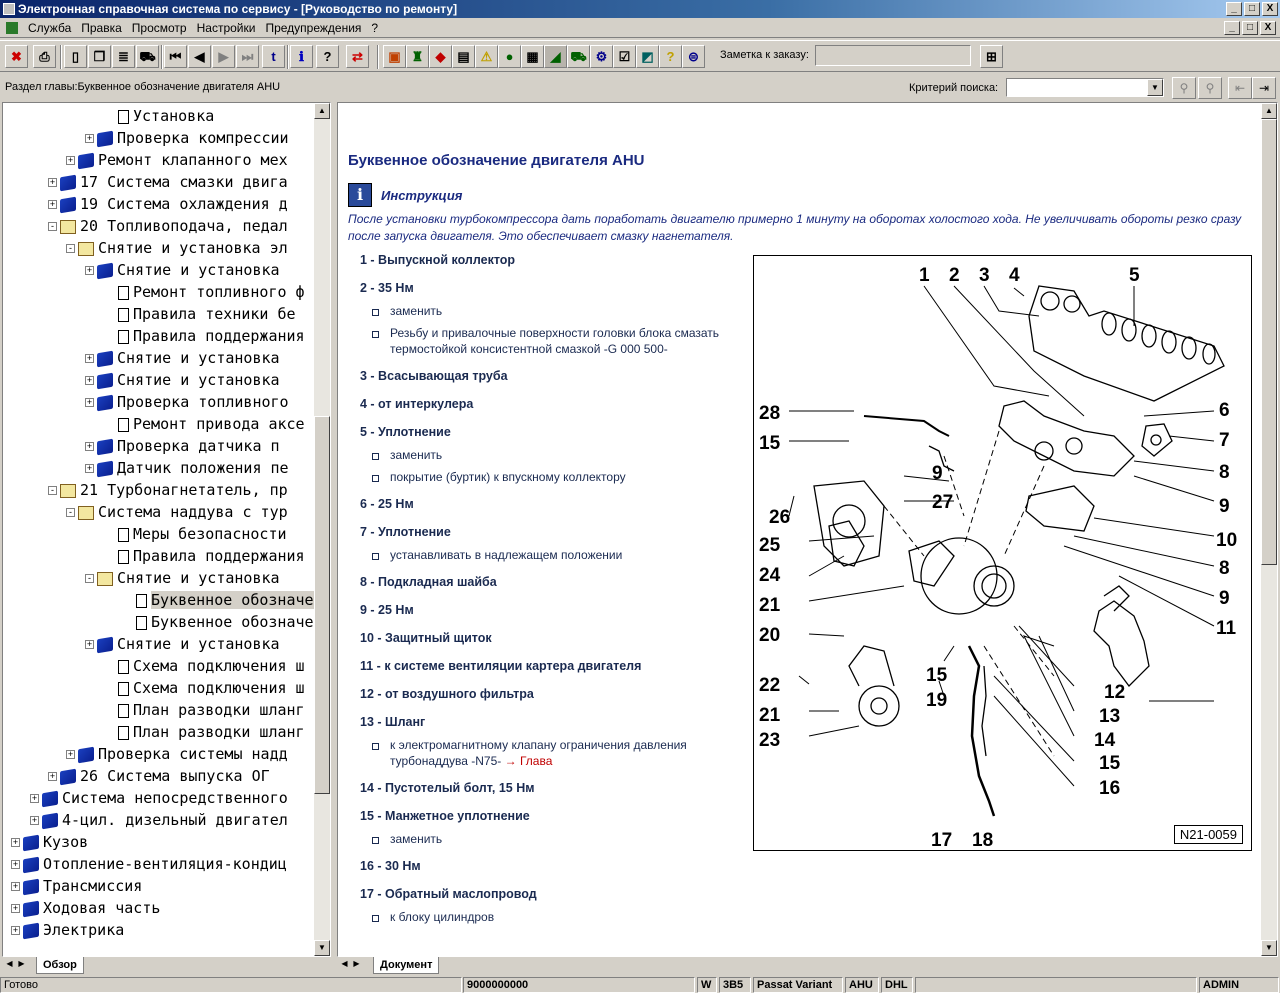  What do you see at coordinates (187, 402) in the screenshot?
I see `tree-item: + Проверка топливного` at bounding box center [187, 402].